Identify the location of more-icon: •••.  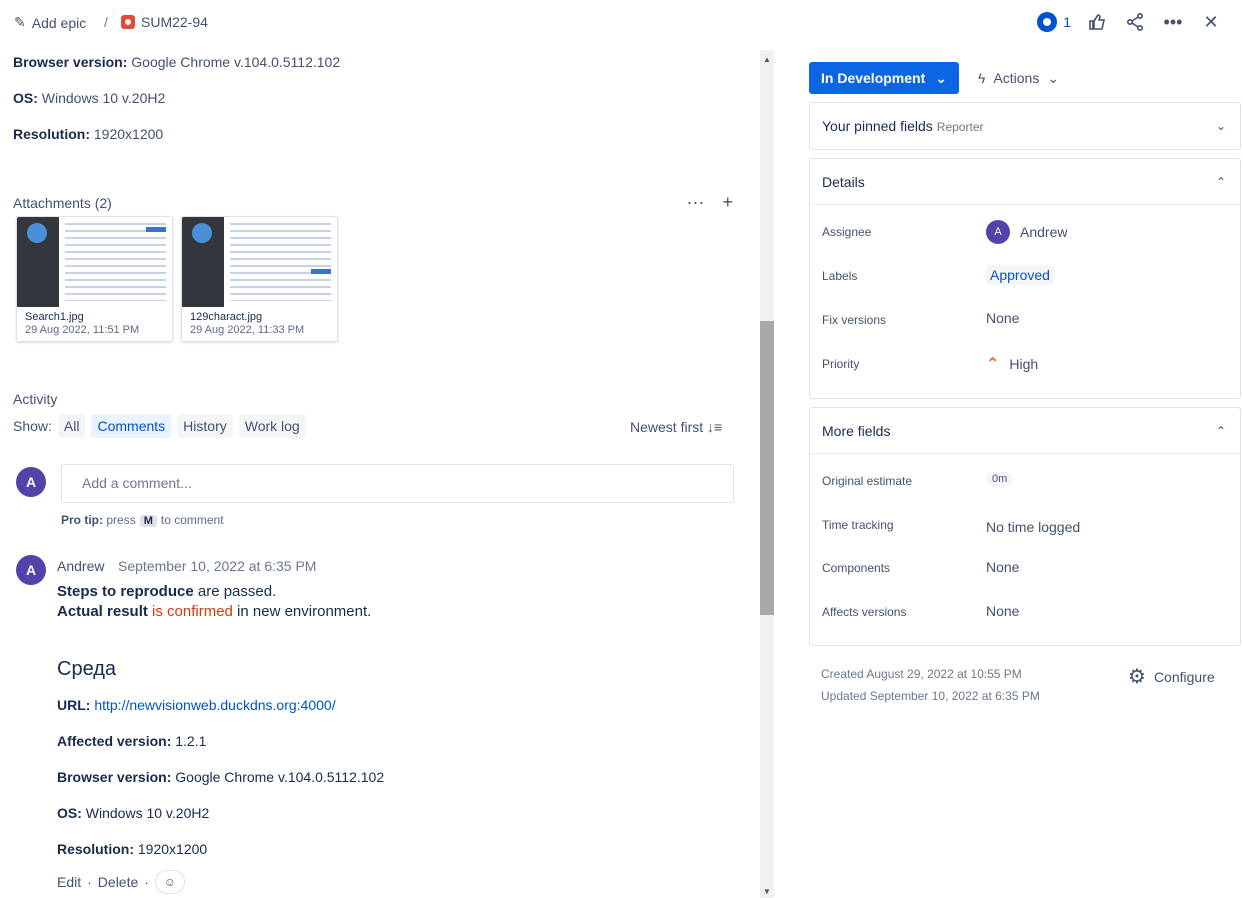
(1173, 22).